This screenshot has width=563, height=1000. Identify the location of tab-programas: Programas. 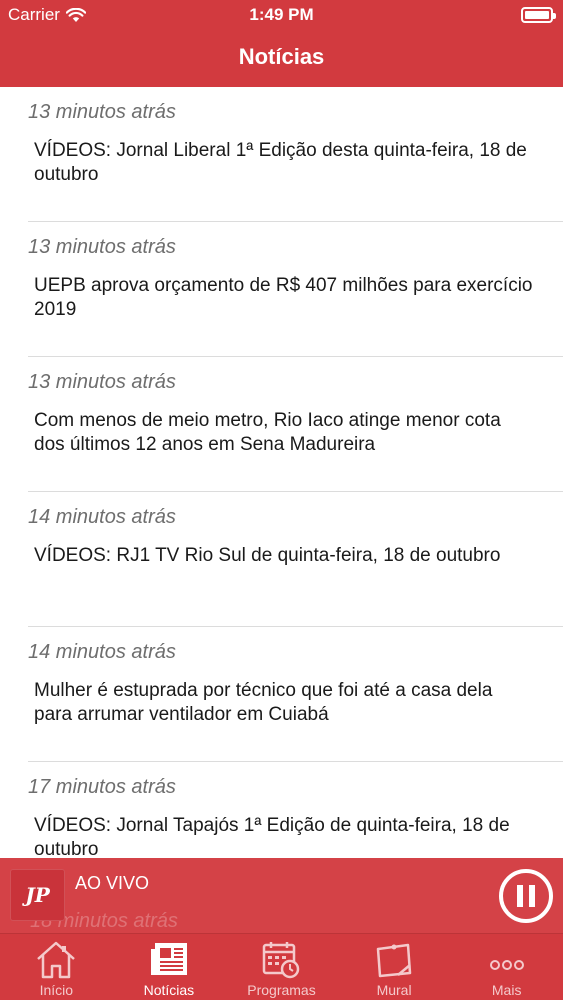
(281, 967).